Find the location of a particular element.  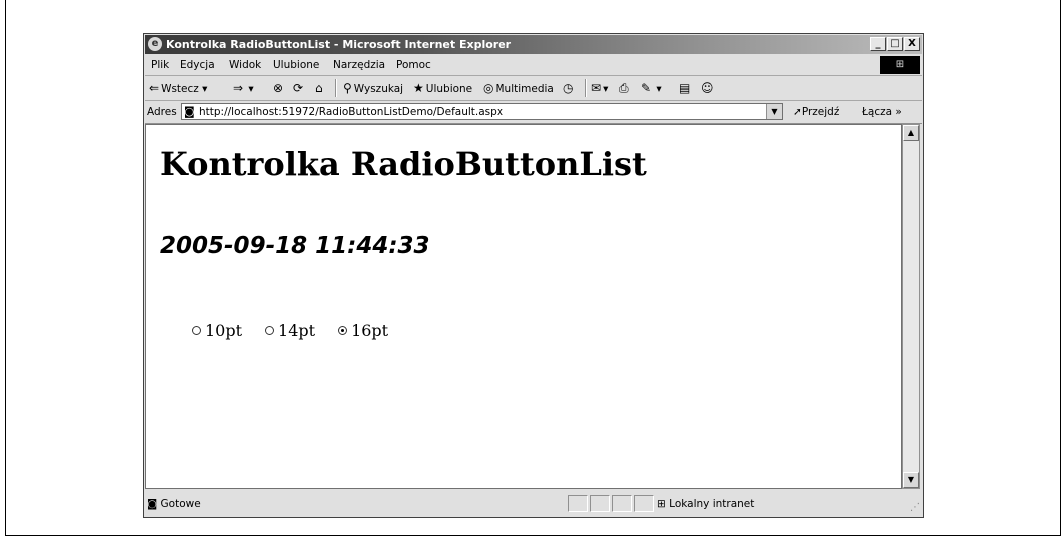

status-bar: ◙ Gotowe ⊞ Lokalny intranet ⋰ is located at coordinates (533, 504).